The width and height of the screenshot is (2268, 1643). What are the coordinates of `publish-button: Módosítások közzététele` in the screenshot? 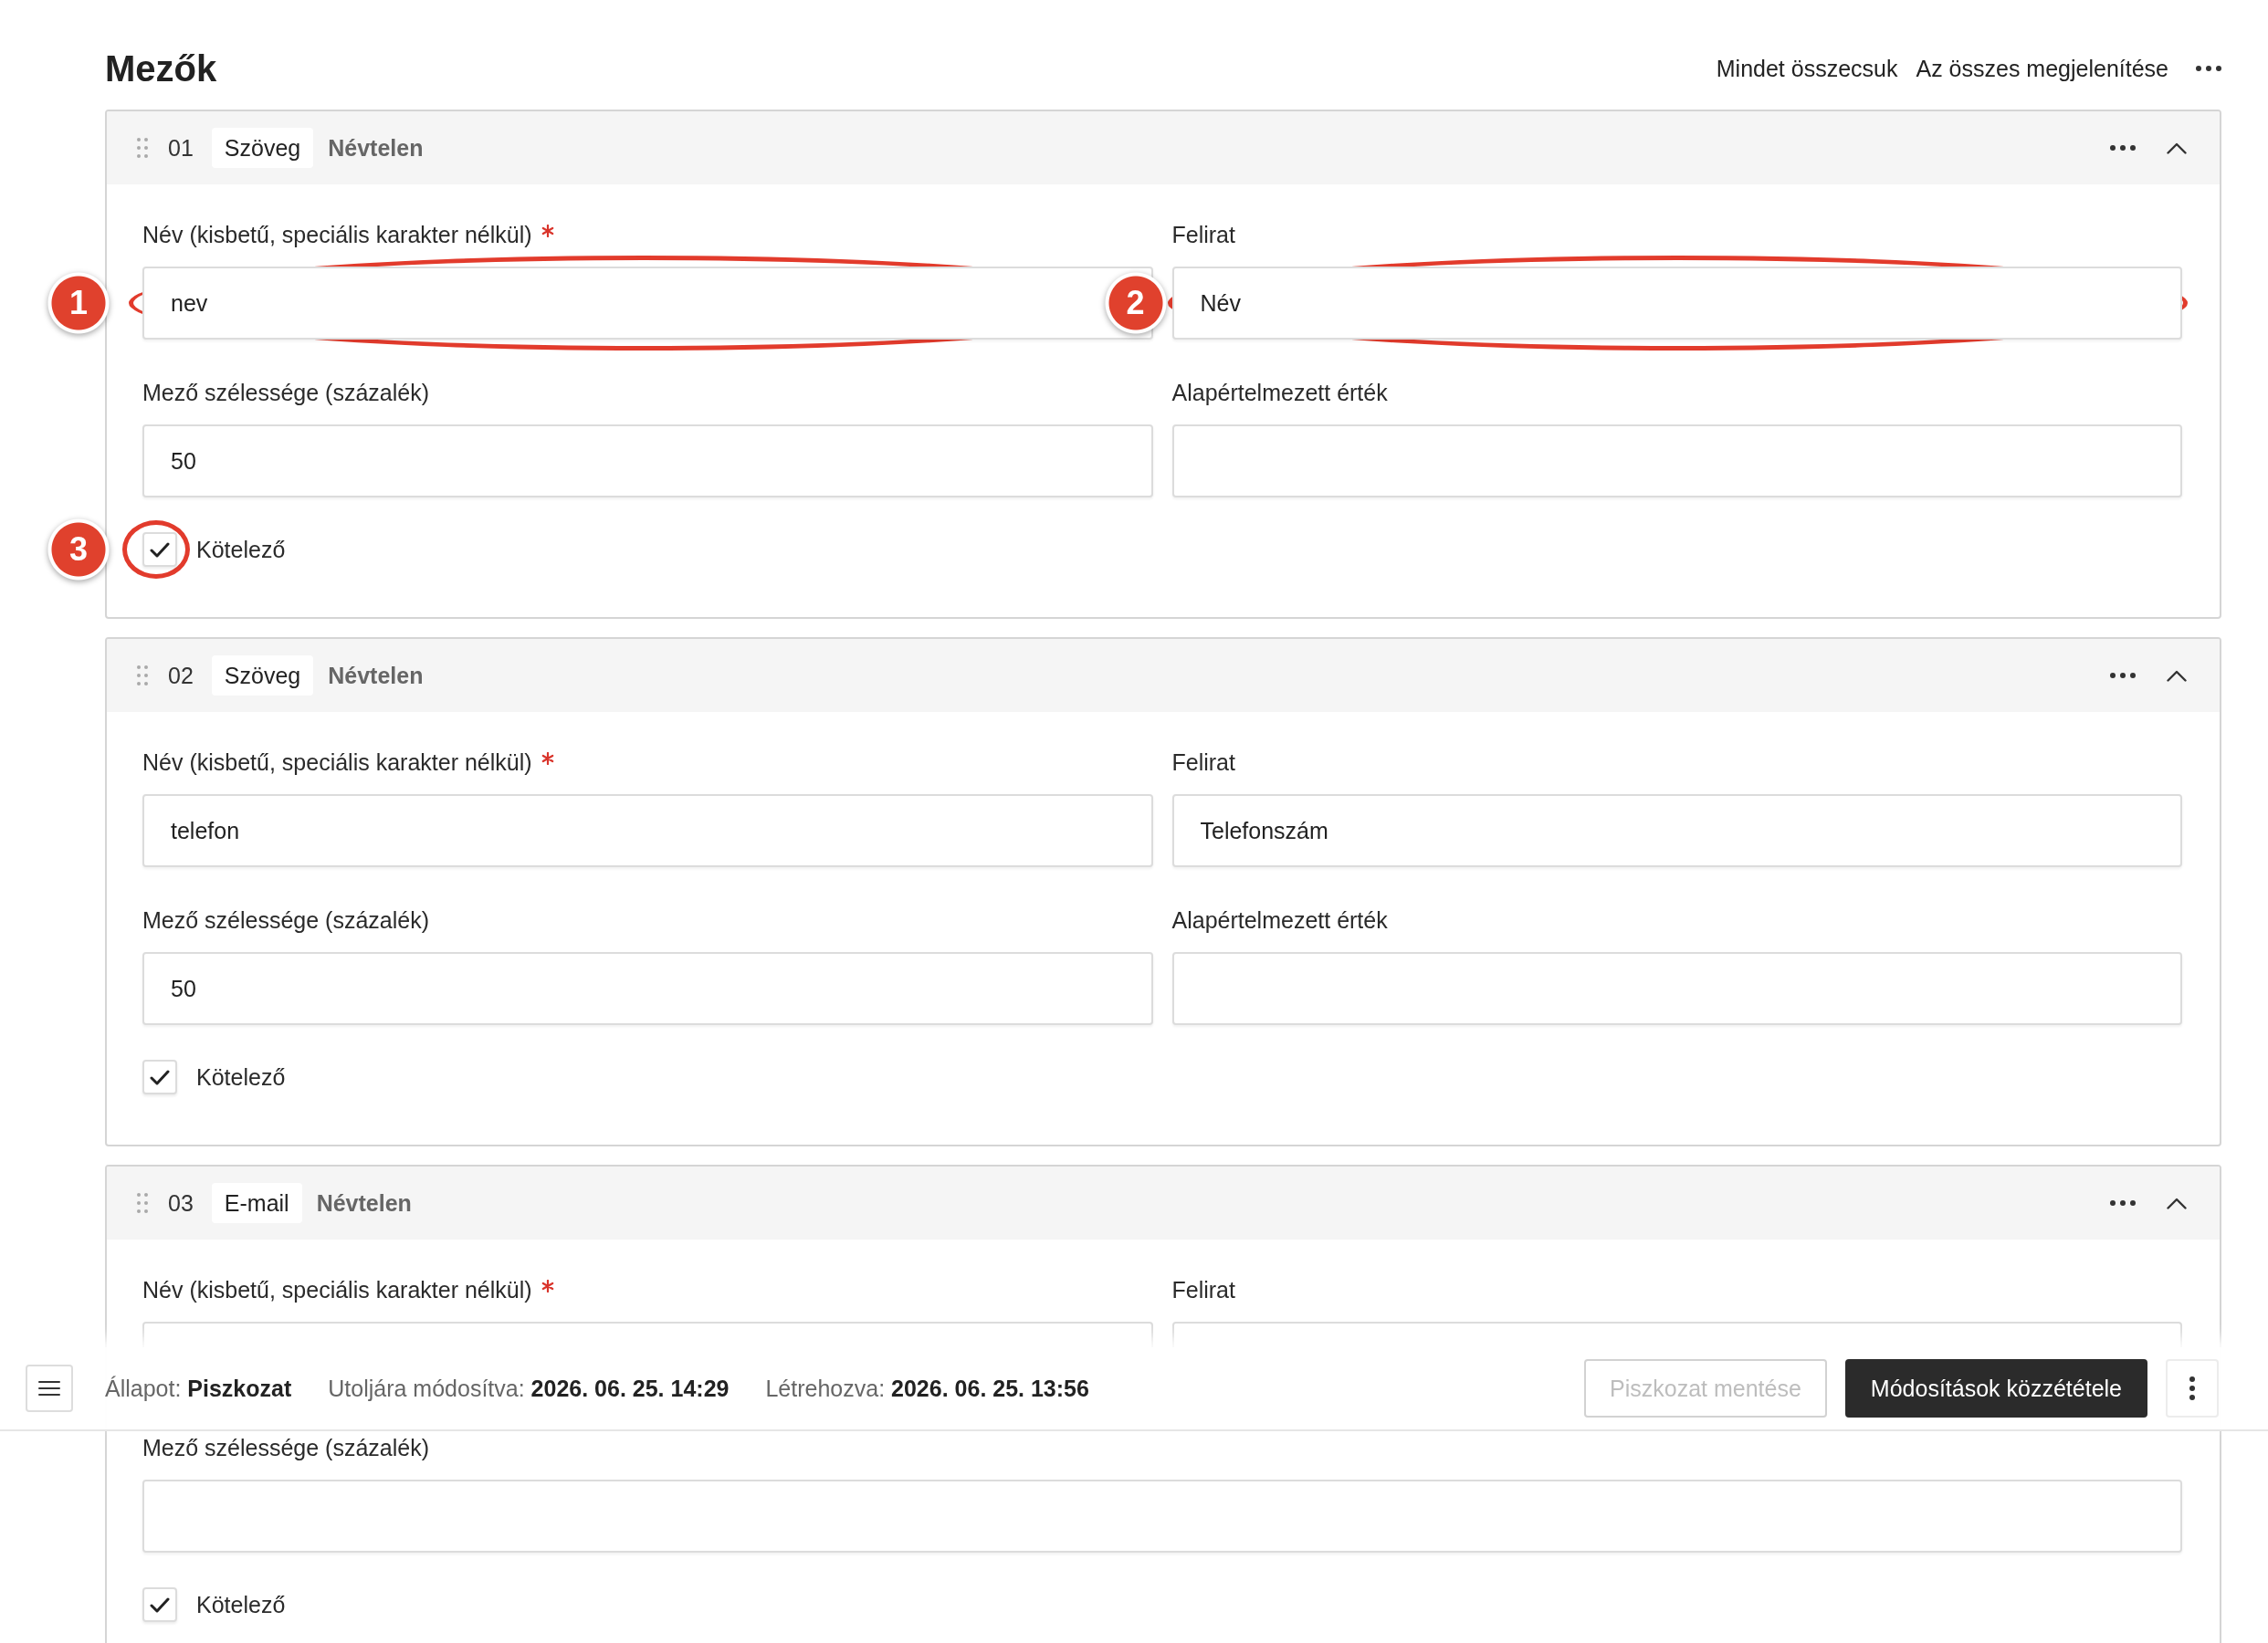 It's located at (1995, 1388).